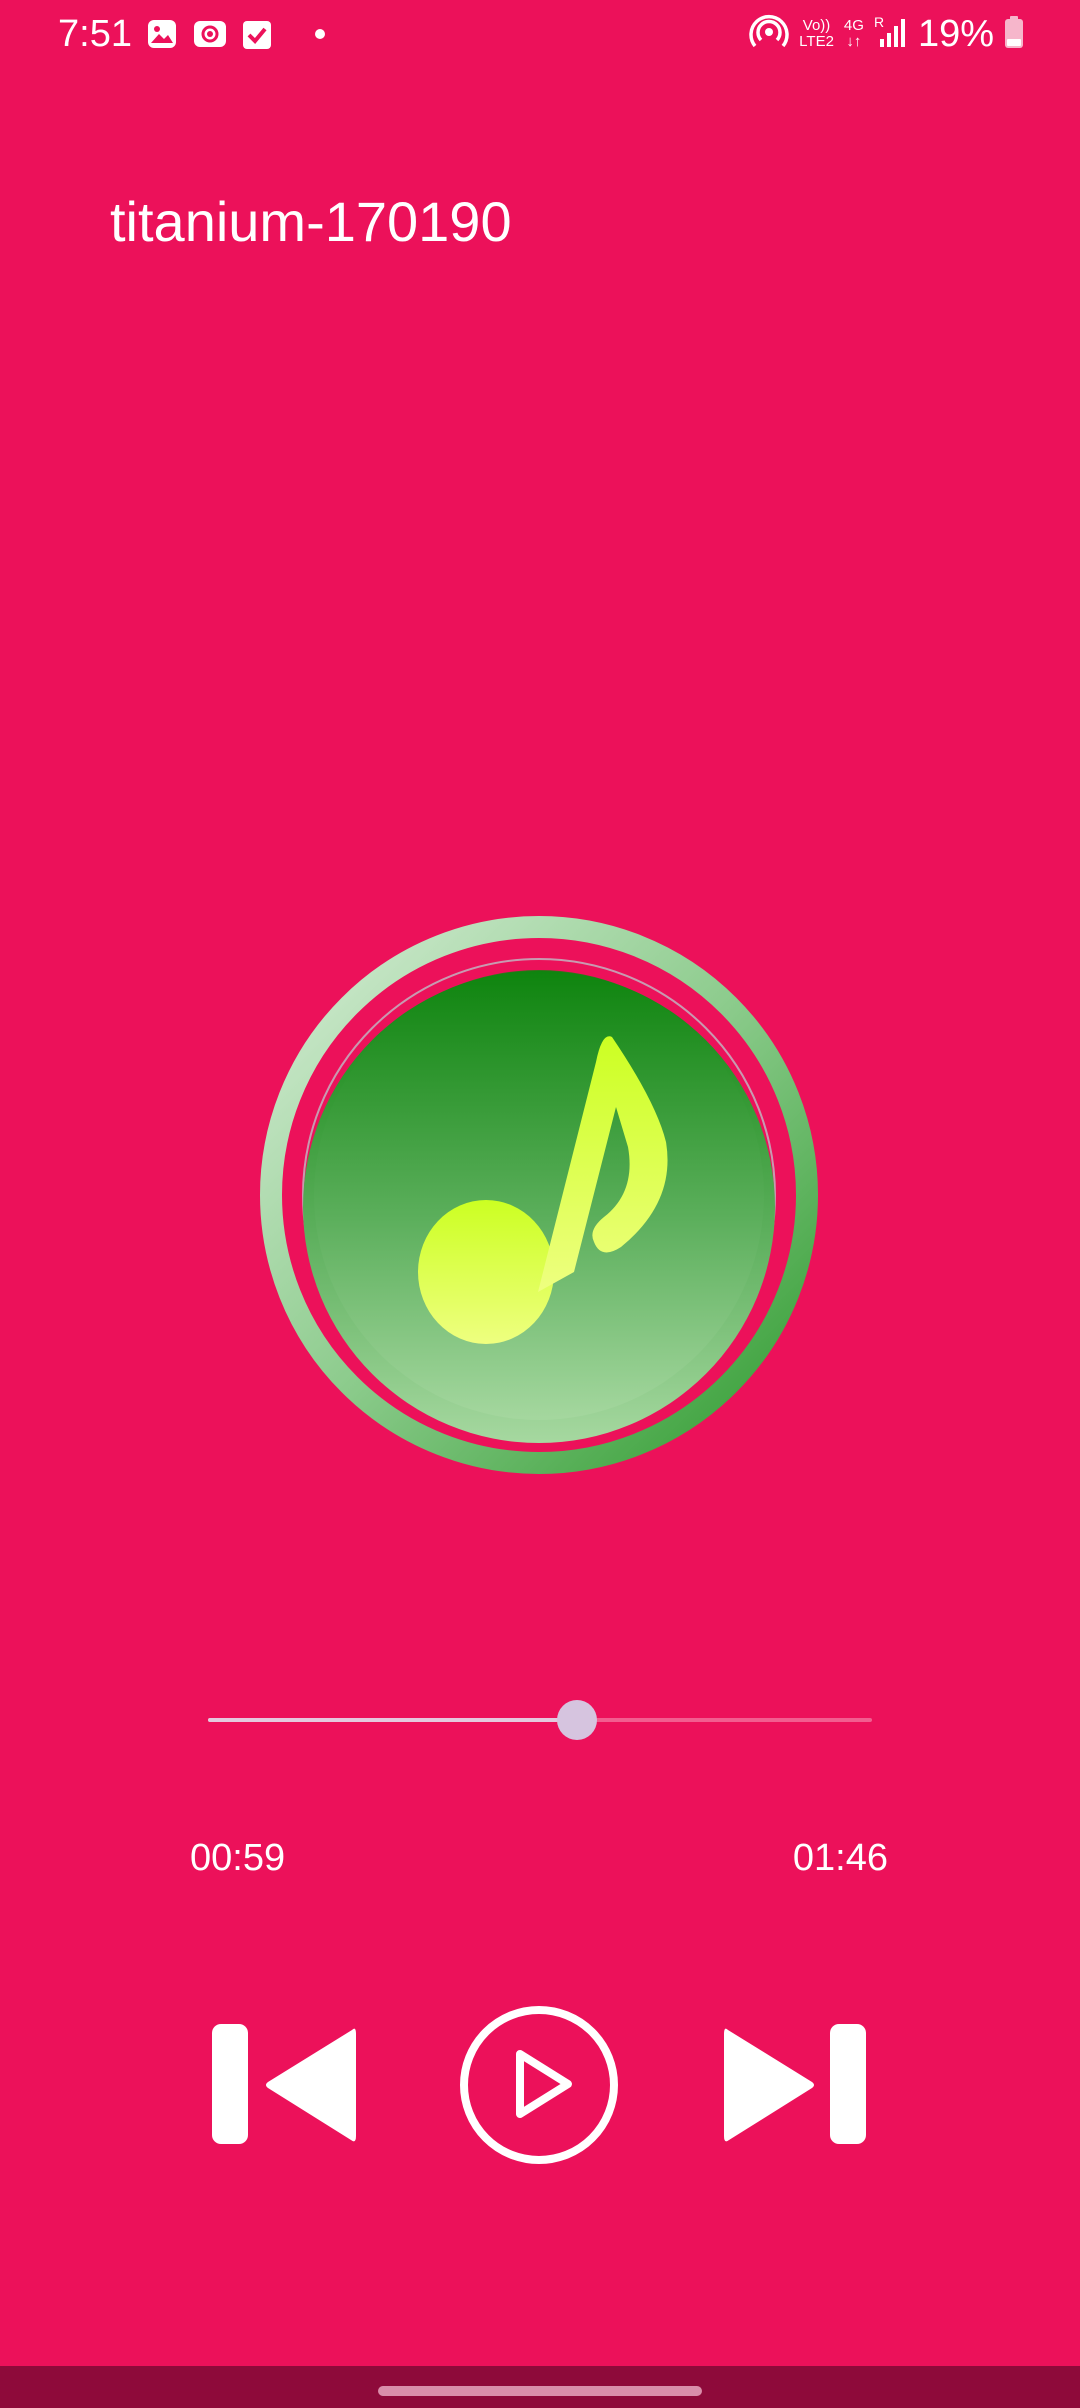 The image size is (1080, 2408). What do you see at coordinates (879, 22) in the screenshot?
I see `signal-label: R` at bounding box center [879, 22].